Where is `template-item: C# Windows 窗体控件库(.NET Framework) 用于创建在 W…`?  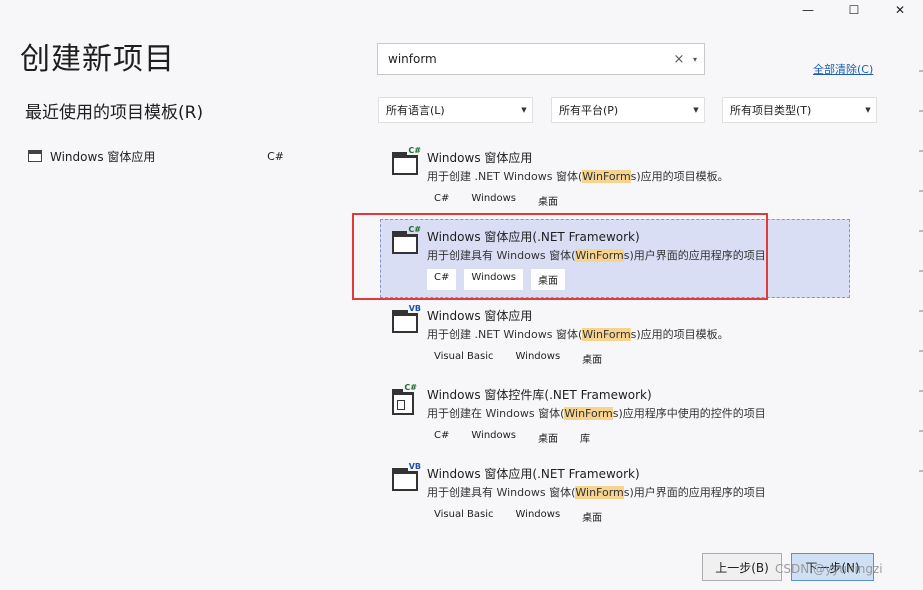 template-item: C# Windows 窗体控件库(.NET Framework) 用于创建在 W… is located at coordinates (615, 416).